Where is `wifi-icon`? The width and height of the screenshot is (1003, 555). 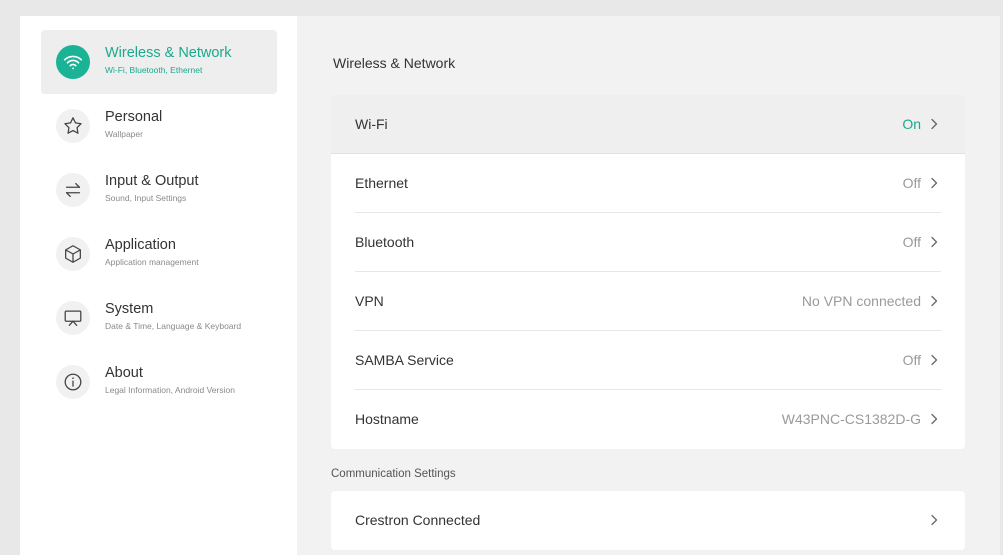
wifi-icon is located at coordinates (73, 62).